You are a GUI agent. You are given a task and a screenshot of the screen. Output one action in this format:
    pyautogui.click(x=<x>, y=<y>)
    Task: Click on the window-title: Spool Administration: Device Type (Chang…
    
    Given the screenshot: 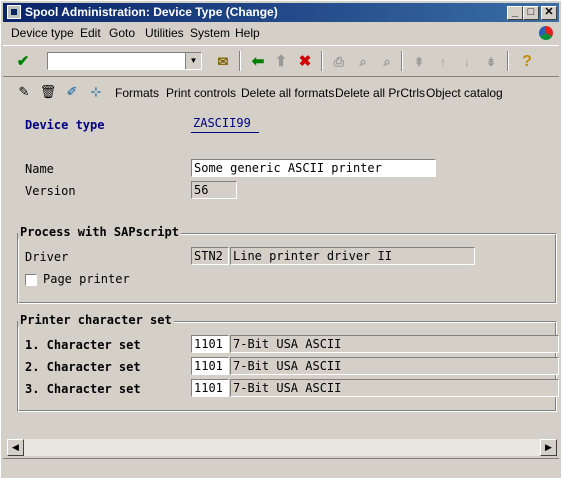 What is the action you would take?
    pyautogui.click(x=151, y=12)
    